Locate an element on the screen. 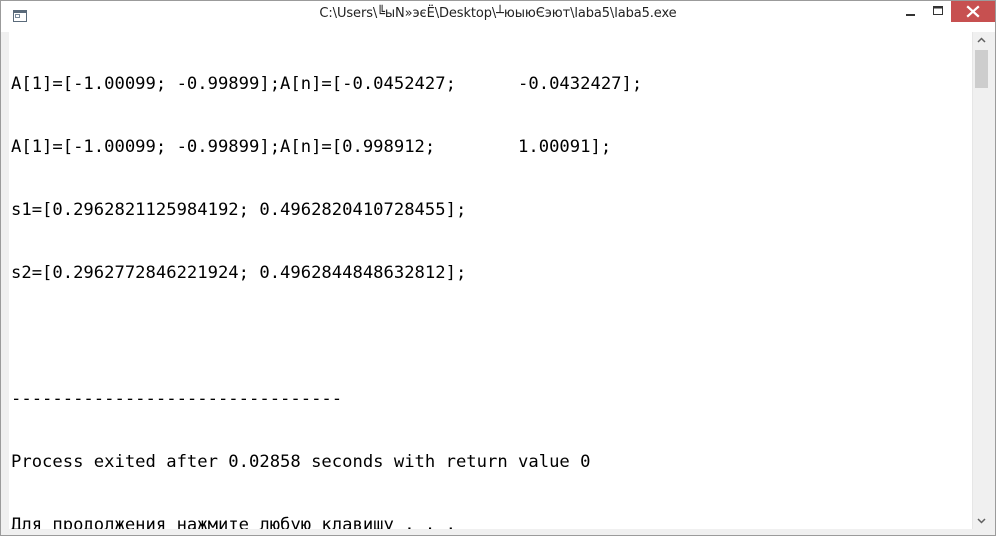 The width and height of the screenshot is (996, 536). close-button is located at coordinates (973, 11).